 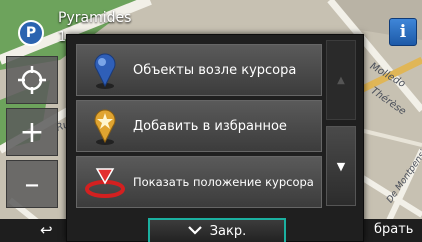 What do you see at coordinates (105, 126) in the screenshot?
I see `favorite-pin-icon` at bounding box center [105, 126].